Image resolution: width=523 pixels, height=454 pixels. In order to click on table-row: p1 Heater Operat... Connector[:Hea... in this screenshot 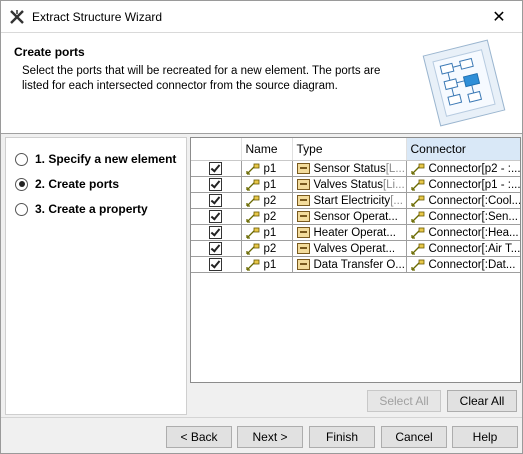, I will do `click(355, 232)`.